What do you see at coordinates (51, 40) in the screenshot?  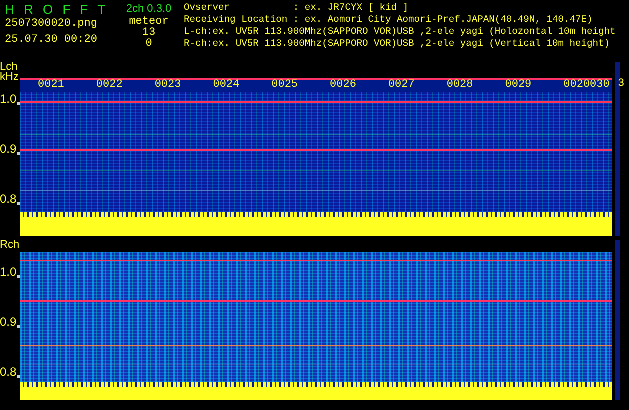 I see `date-time: 25.07.30 00:20` at bounding box center [51, 40].